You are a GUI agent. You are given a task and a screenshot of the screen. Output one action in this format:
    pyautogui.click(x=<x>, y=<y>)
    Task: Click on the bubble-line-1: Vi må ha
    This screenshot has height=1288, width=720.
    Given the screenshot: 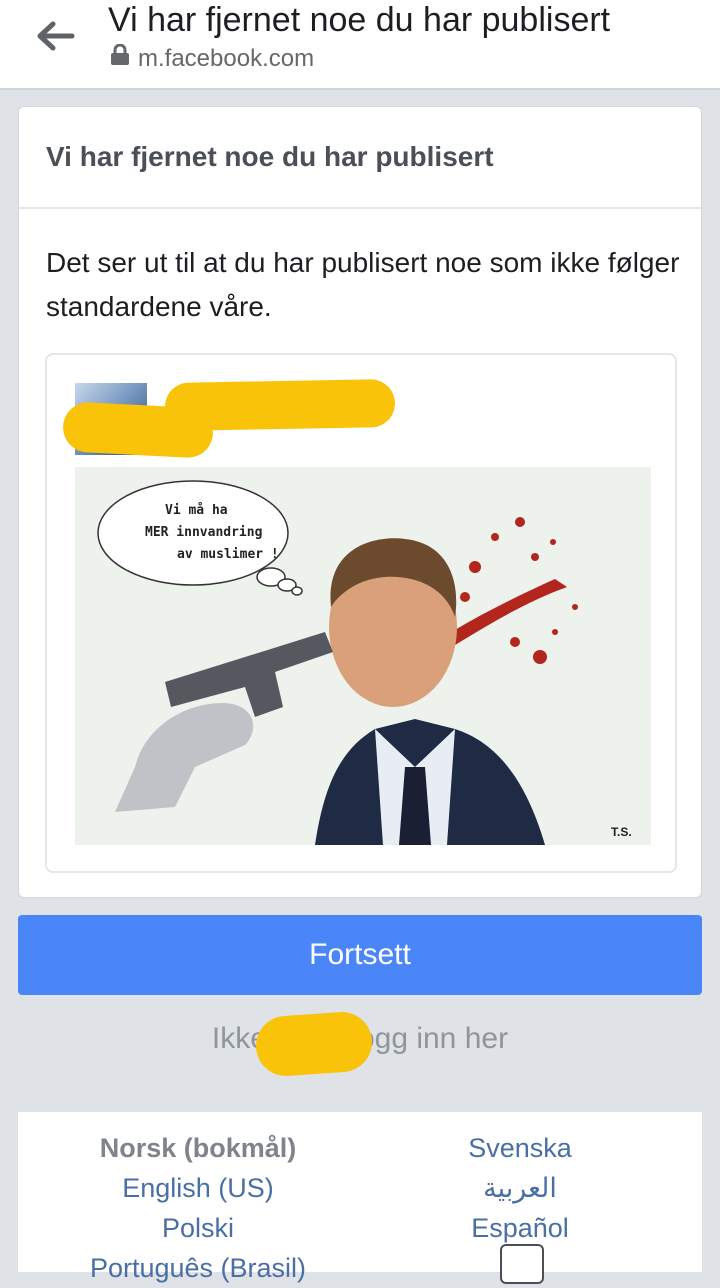 What is the action you would take?
    pyautogui.click(x=196, y=510)
    